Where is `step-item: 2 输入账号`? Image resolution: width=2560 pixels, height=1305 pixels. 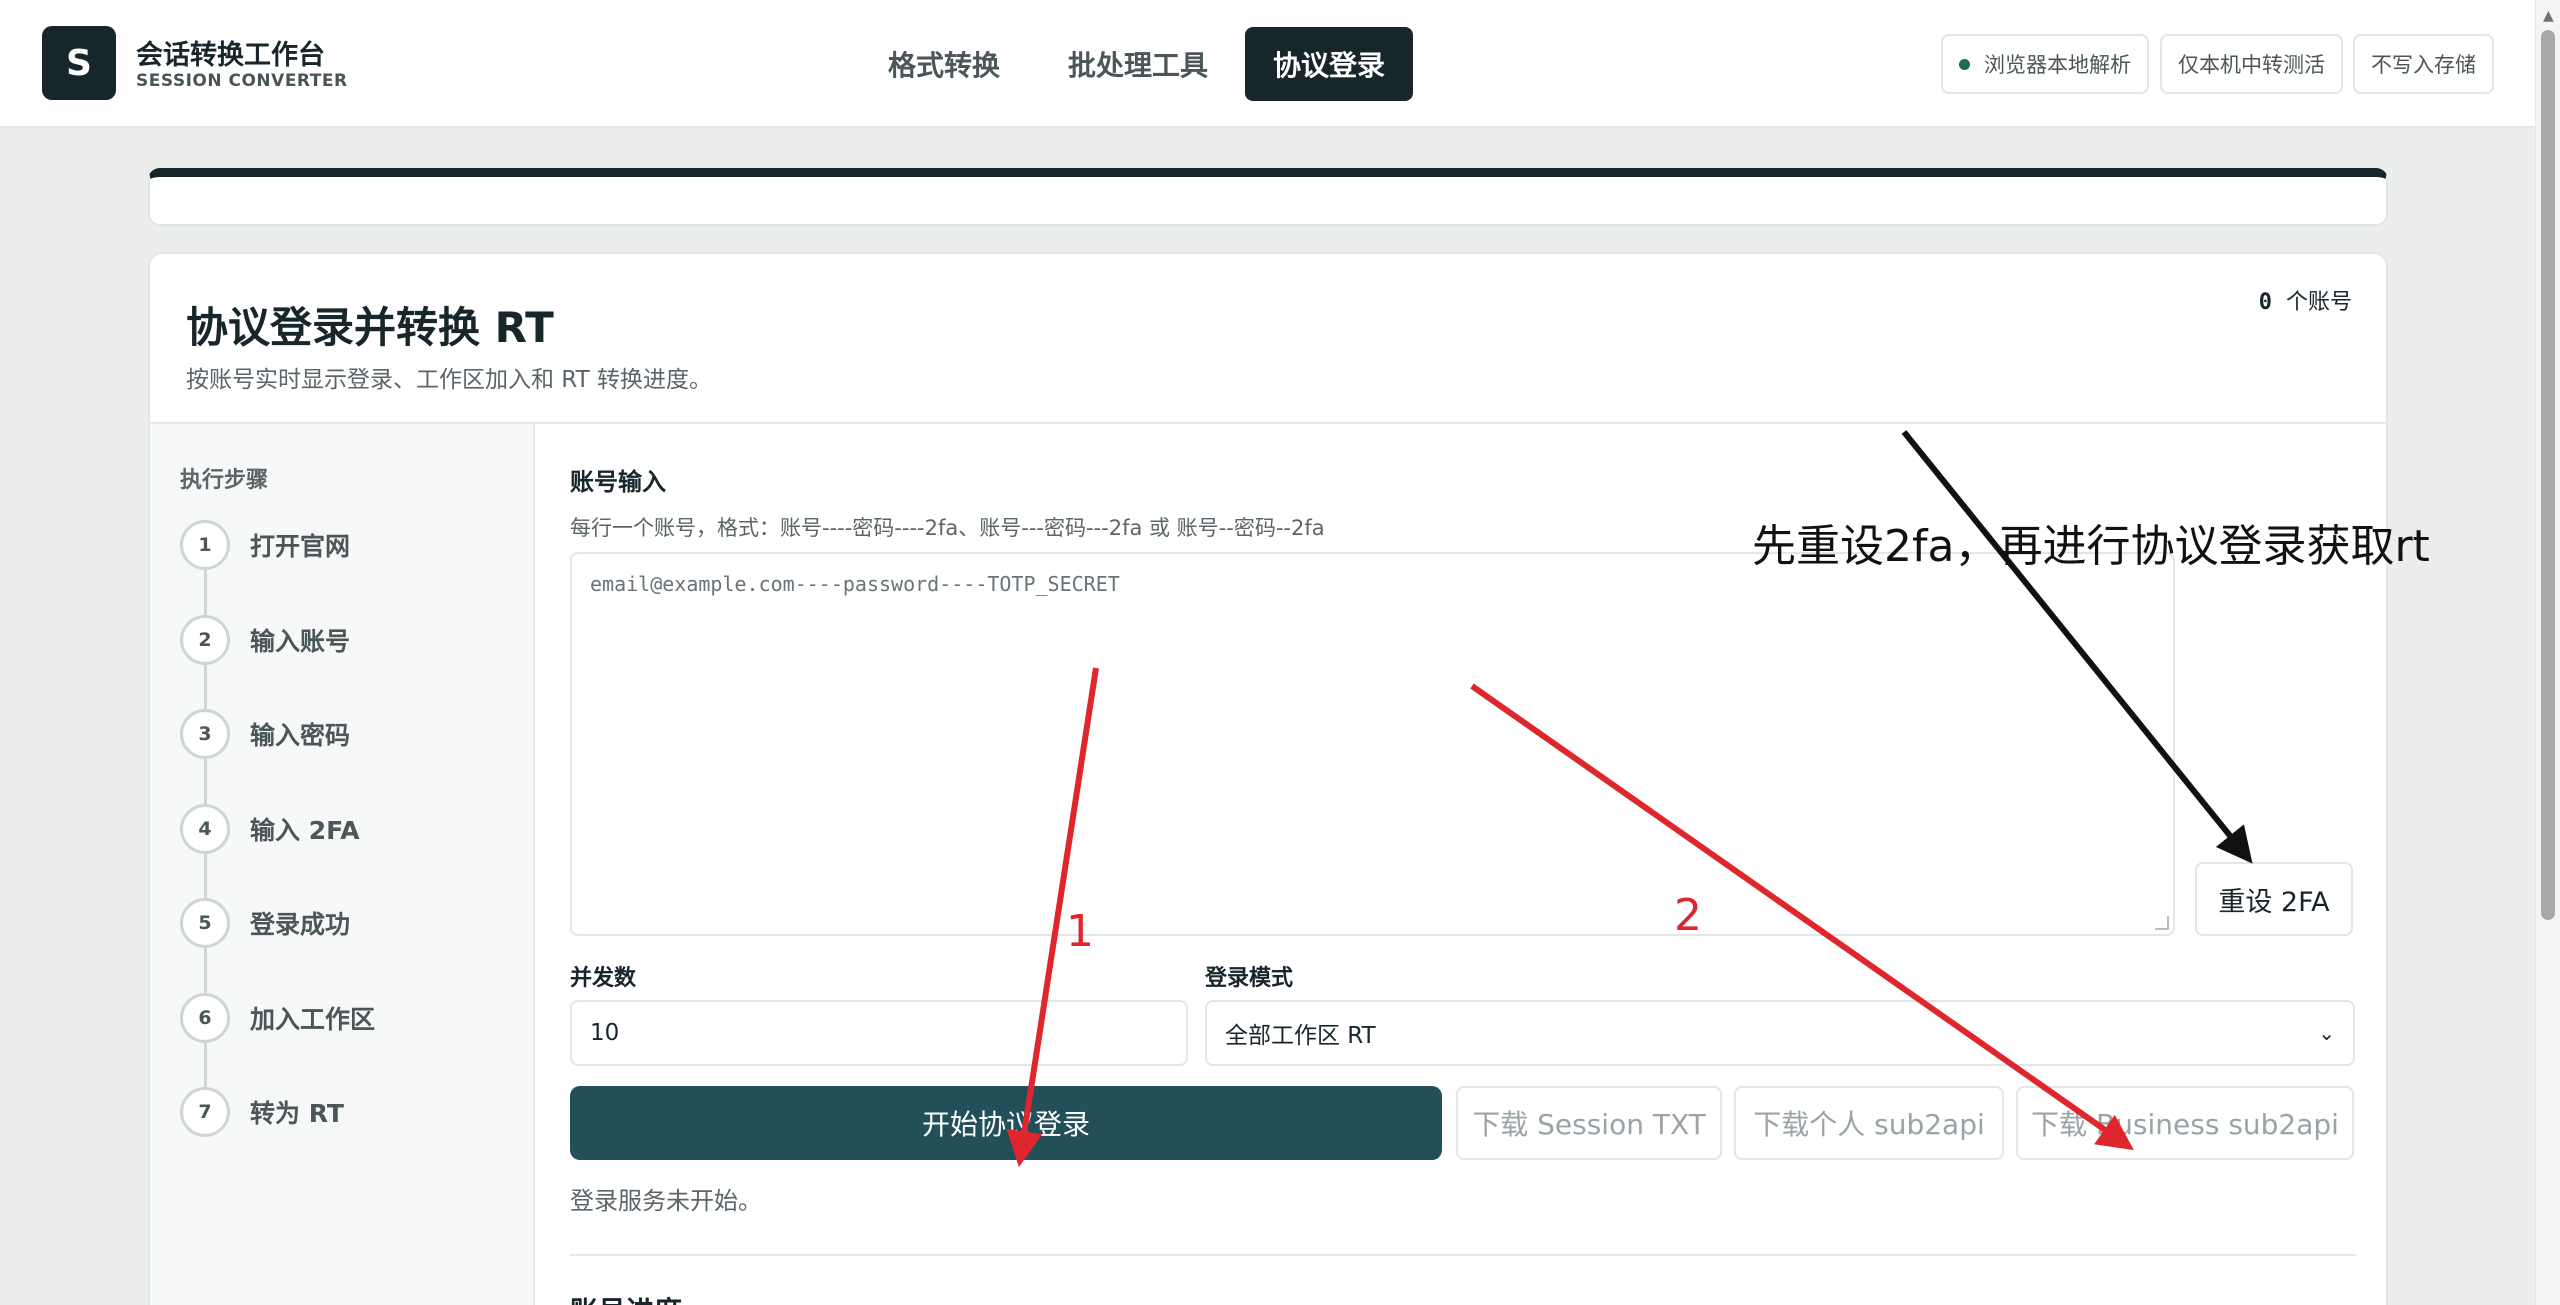 step-item: 2 输入账号 is located at coordinates (265, 639).